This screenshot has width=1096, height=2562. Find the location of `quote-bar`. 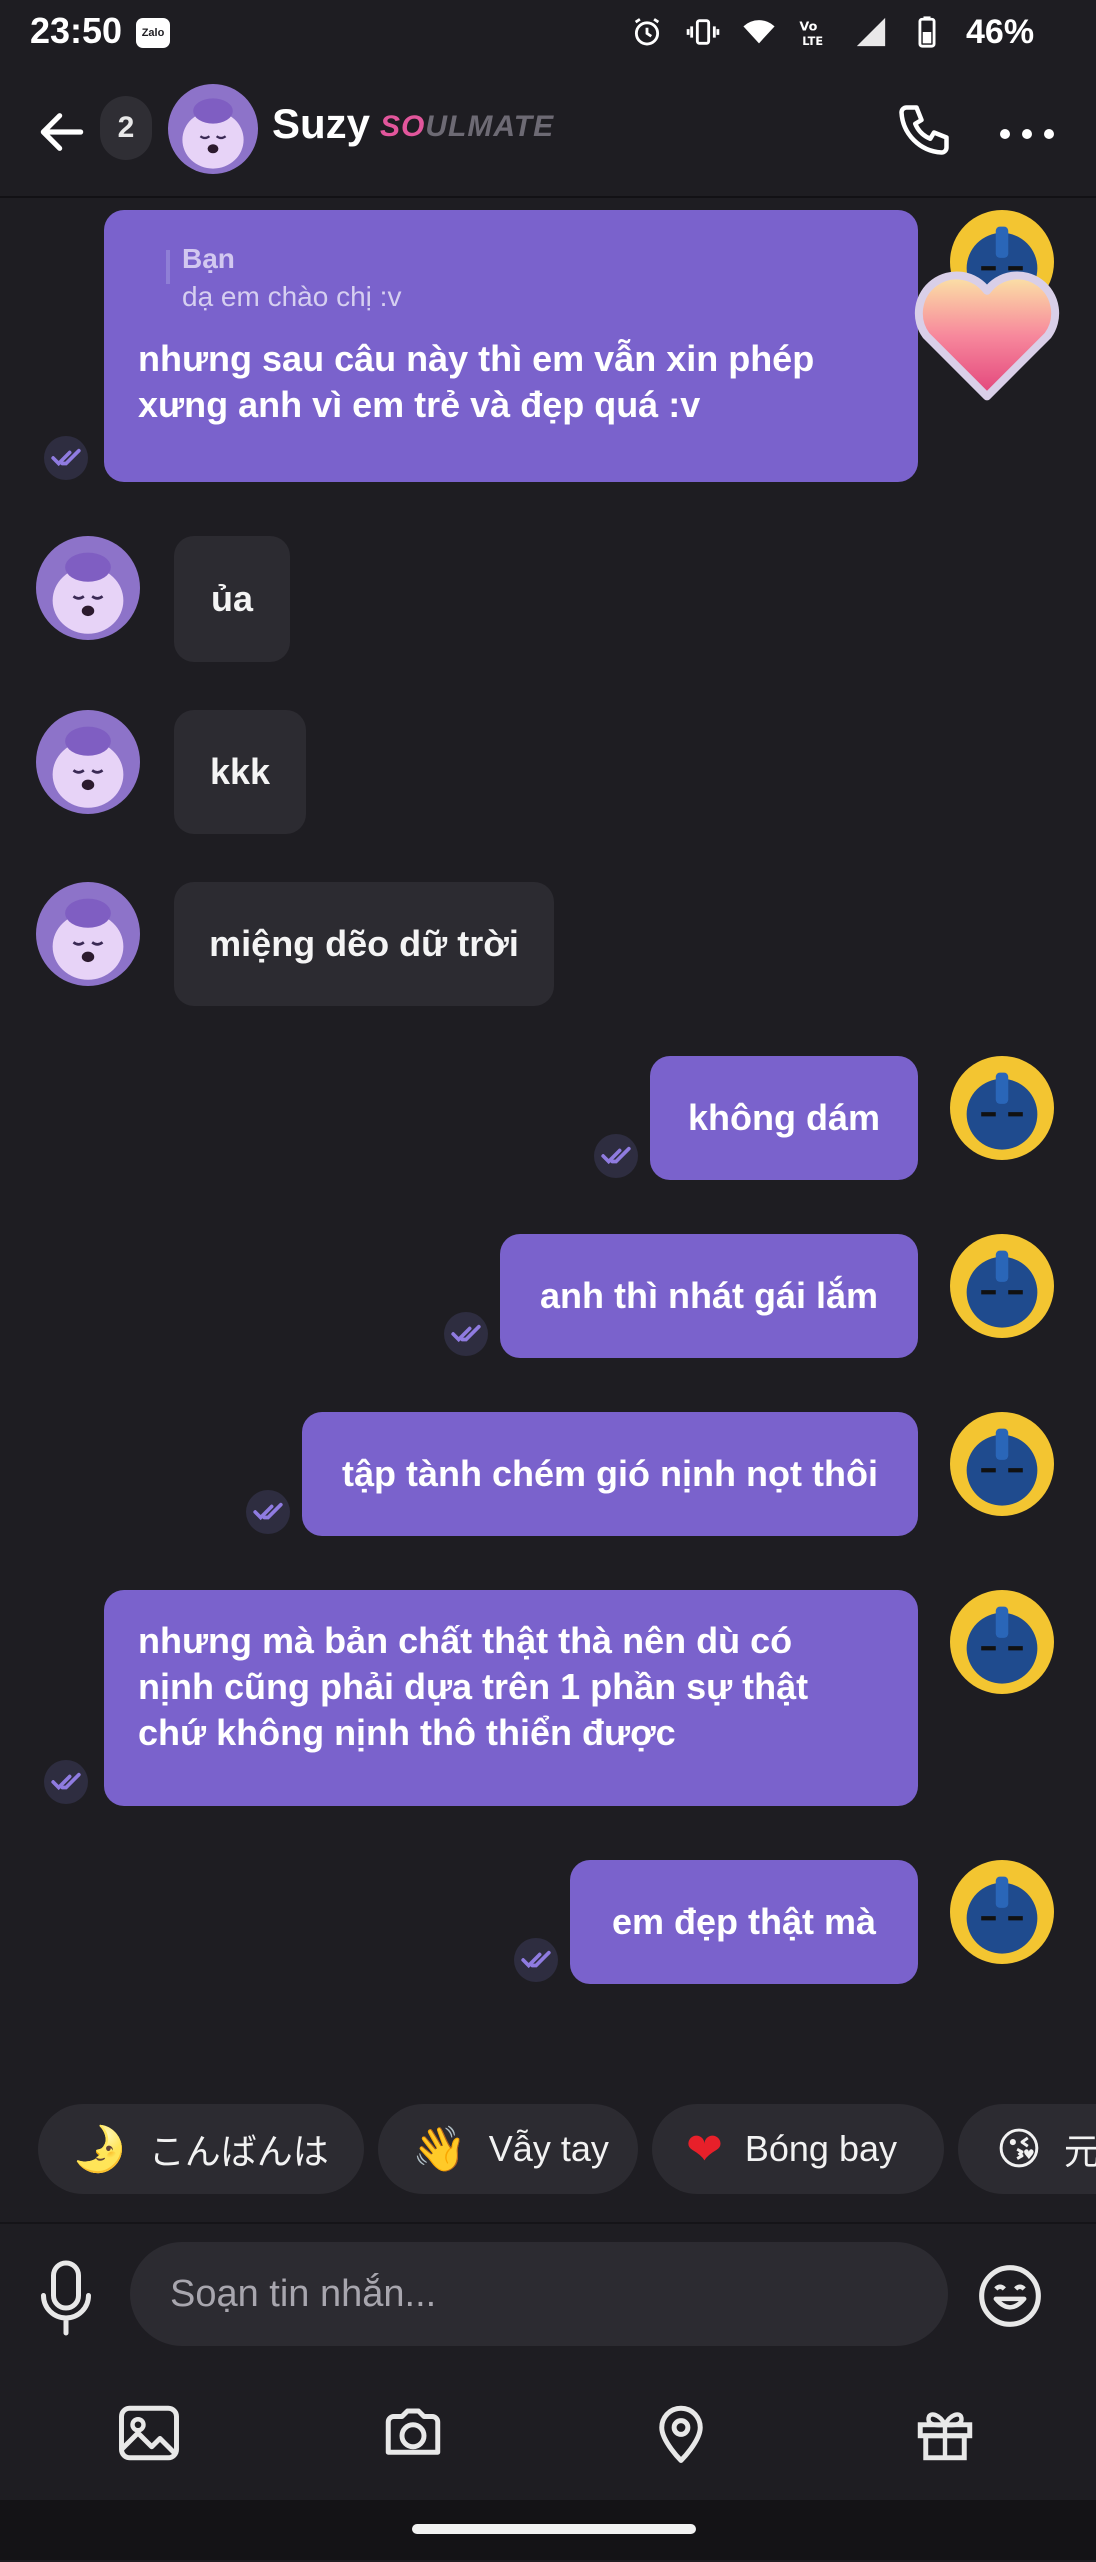

quote-bar is located at coordinates (168, 267).